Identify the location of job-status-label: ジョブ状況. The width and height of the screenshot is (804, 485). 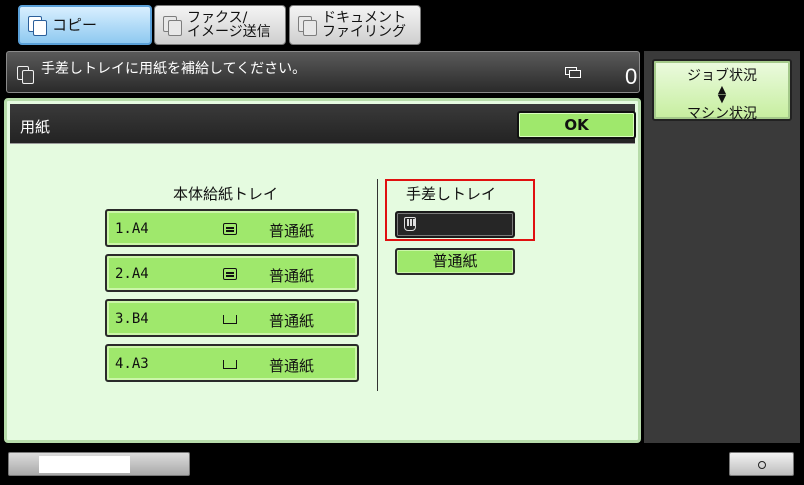
(722, 76).